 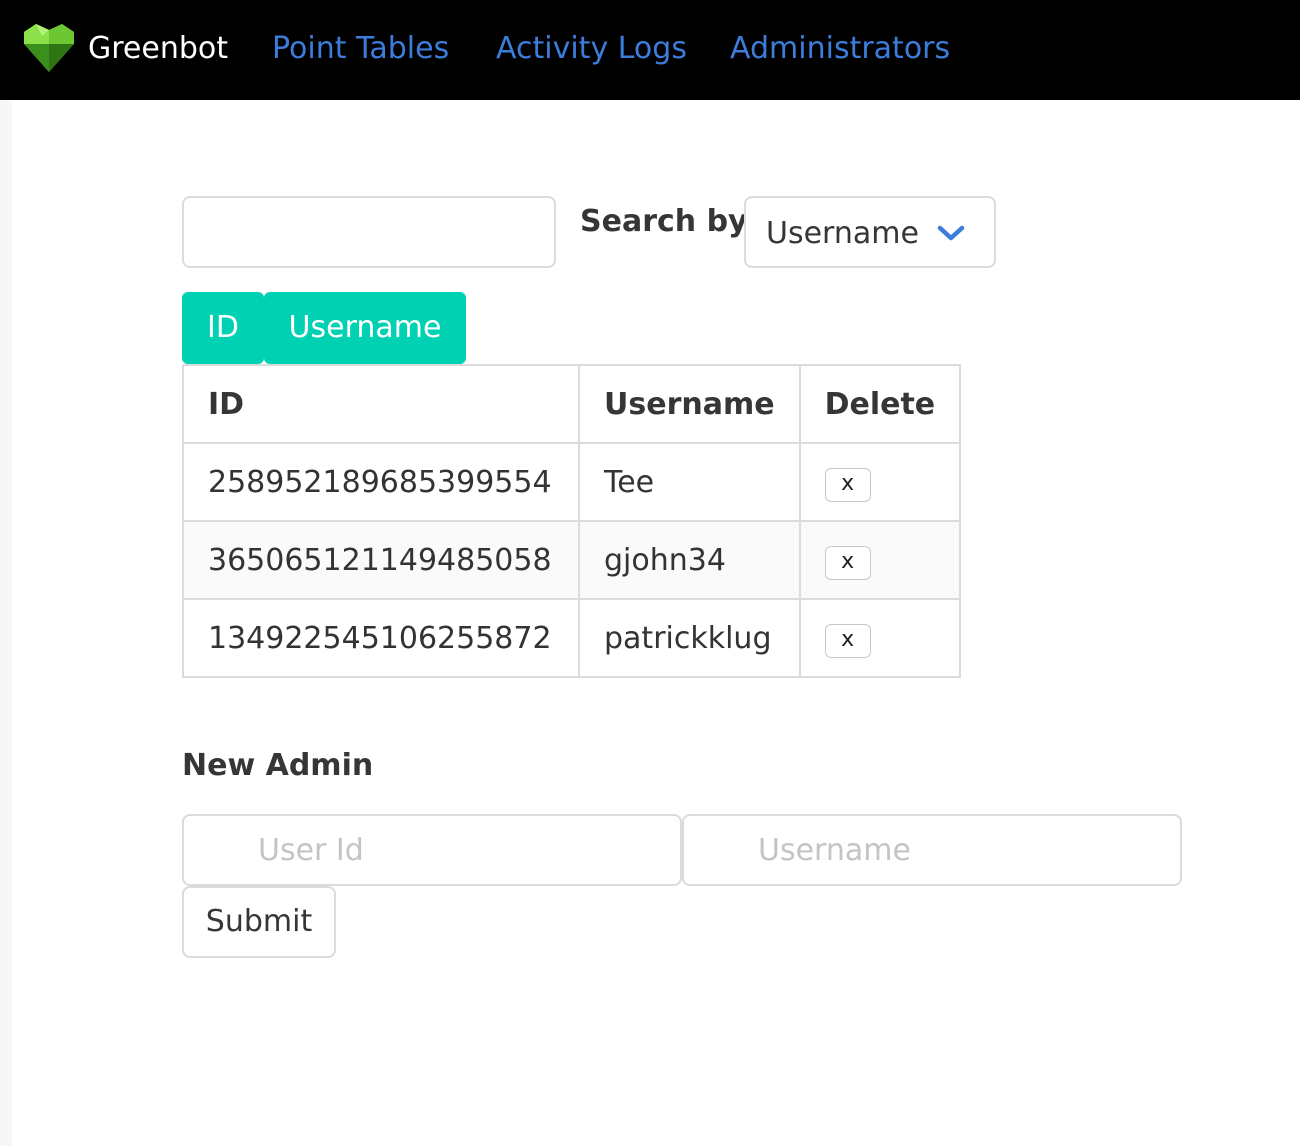 What do you see at coordinates (951, 233) in the screenshot?
I see `chevron-down-icon` at bounding box center [951, 233].